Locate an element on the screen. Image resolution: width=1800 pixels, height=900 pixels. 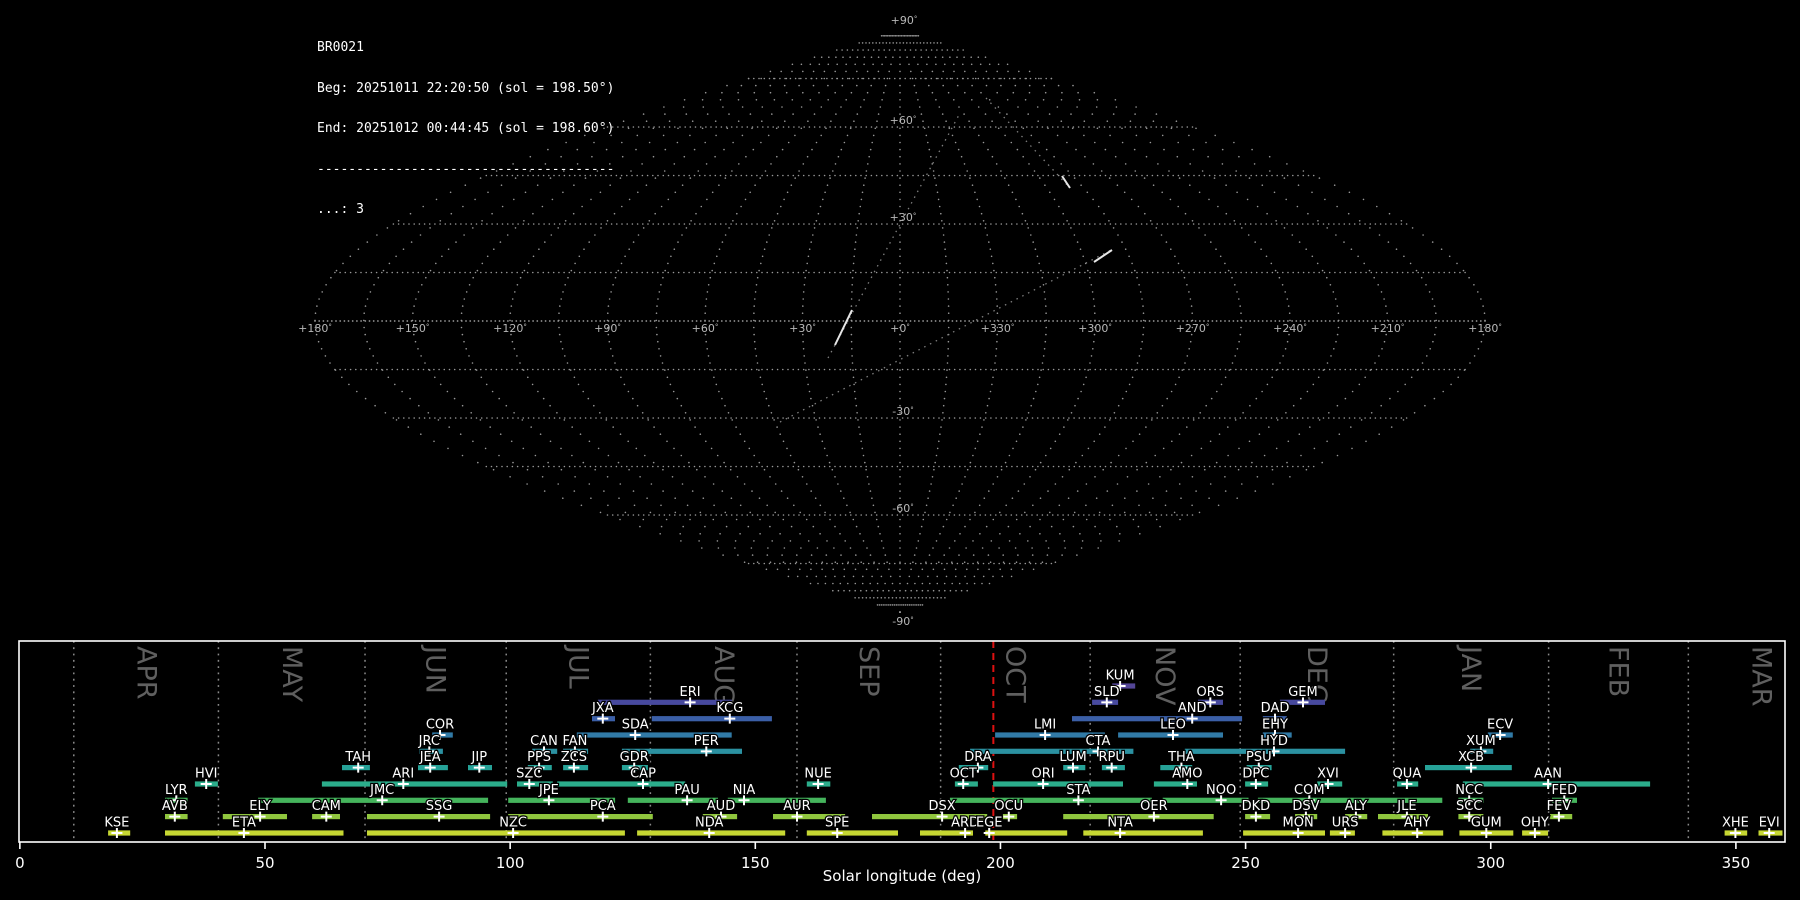
shower-label: XHE is located at coordinates (1735, 823).